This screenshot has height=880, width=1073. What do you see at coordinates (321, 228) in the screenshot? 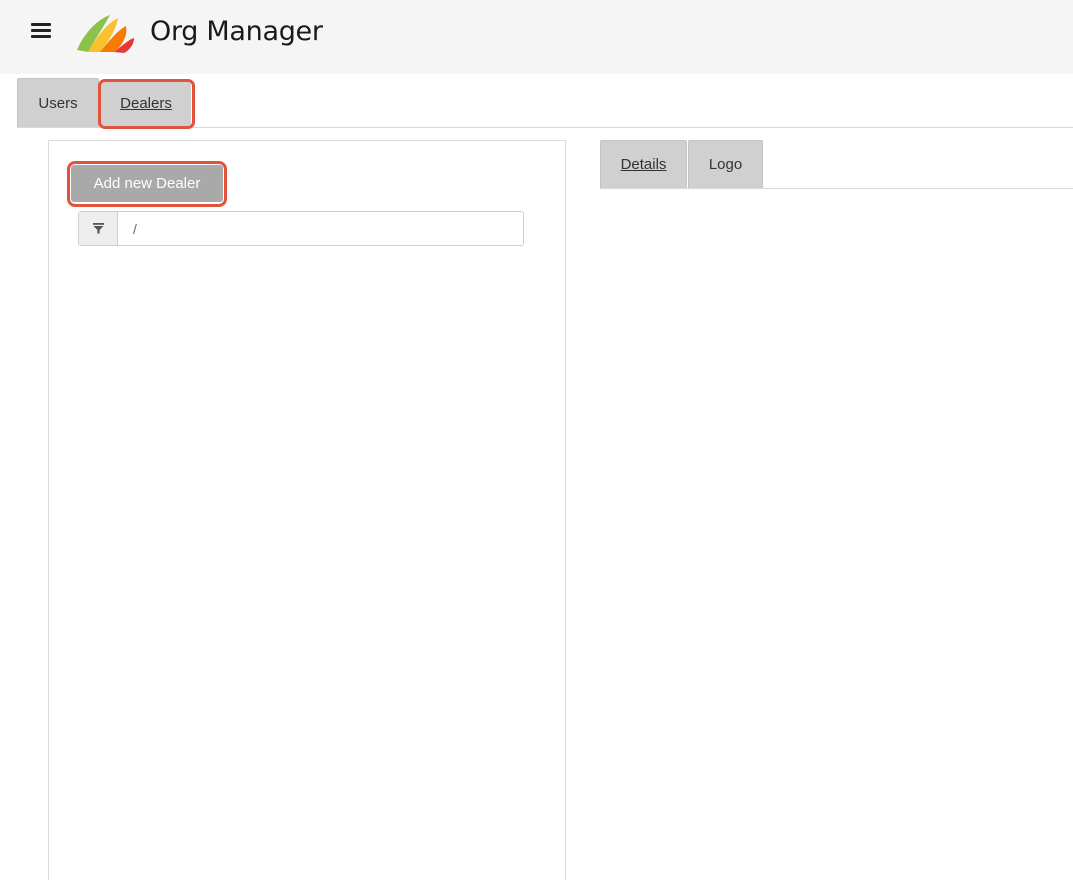
I see `dealer-filter-input` at bounding box center [321, 228].